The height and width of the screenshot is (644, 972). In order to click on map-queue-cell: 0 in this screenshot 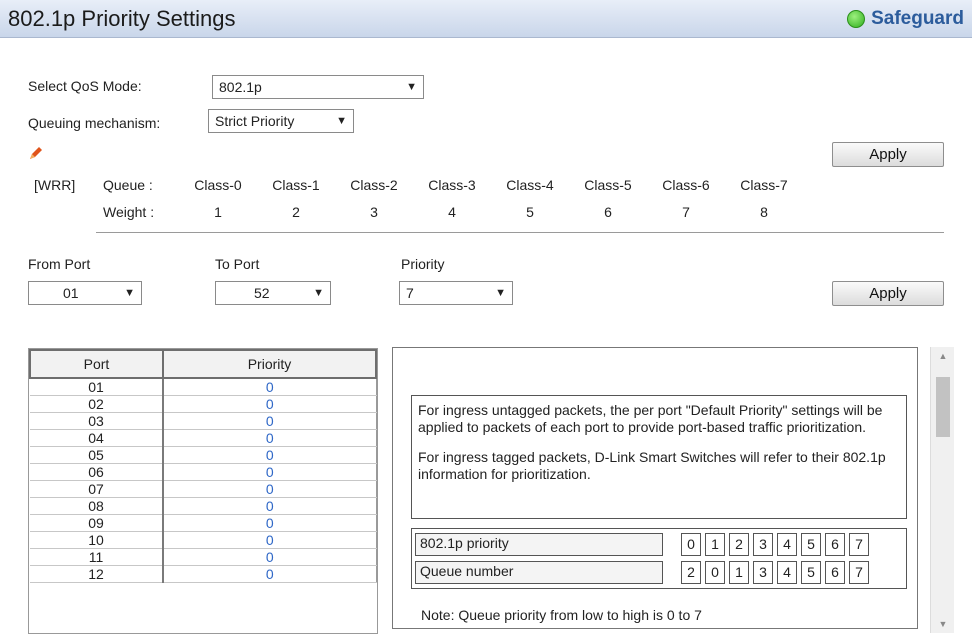, I will do `click(715, 572)`.